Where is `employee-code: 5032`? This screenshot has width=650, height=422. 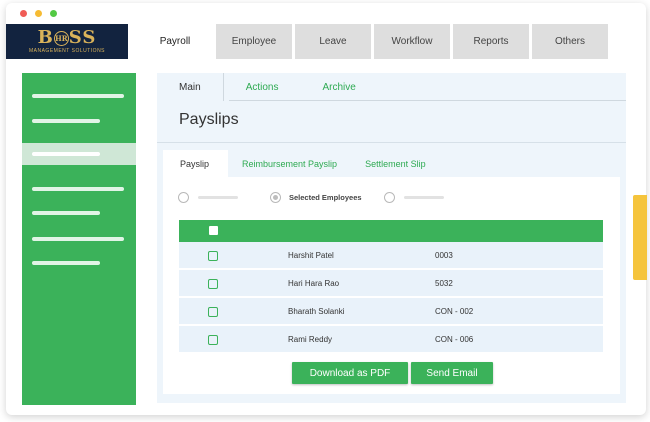 employee-code: 5032 is located at coordinates (444, 283).